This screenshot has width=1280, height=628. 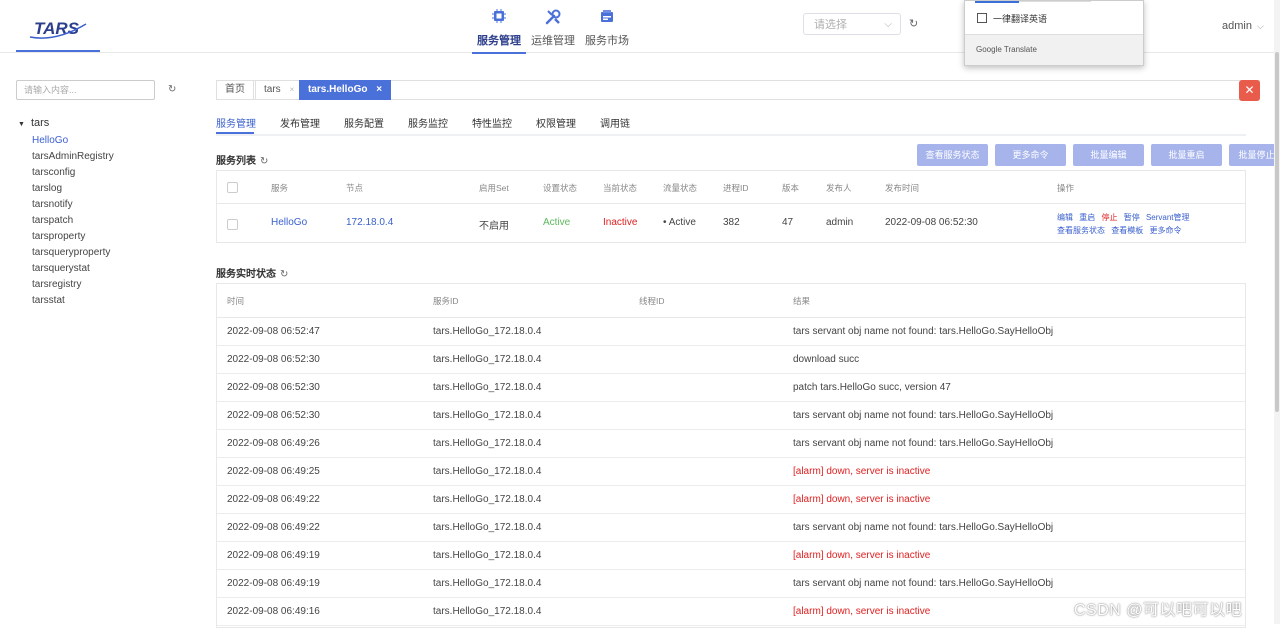 What do you see at coordinates (553, 18) in the screenshot?
I see `wrench-icon` at bounding box center [553, 18].